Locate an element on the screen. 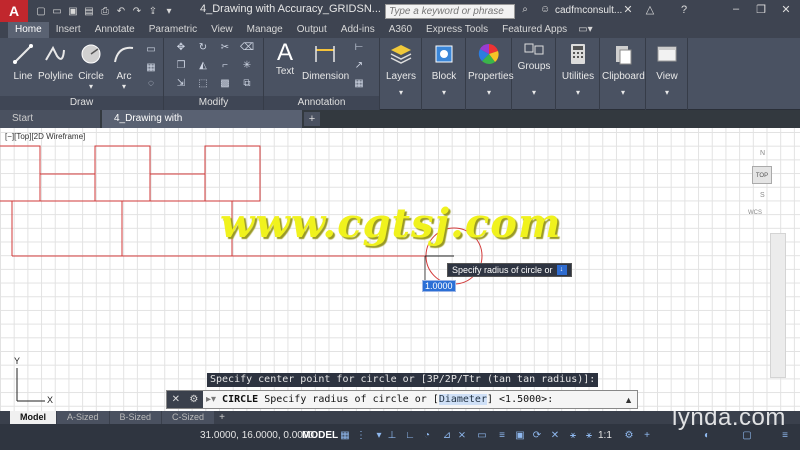  infer-constraints-icon: ⊥ is located at coordinates (392, 436).